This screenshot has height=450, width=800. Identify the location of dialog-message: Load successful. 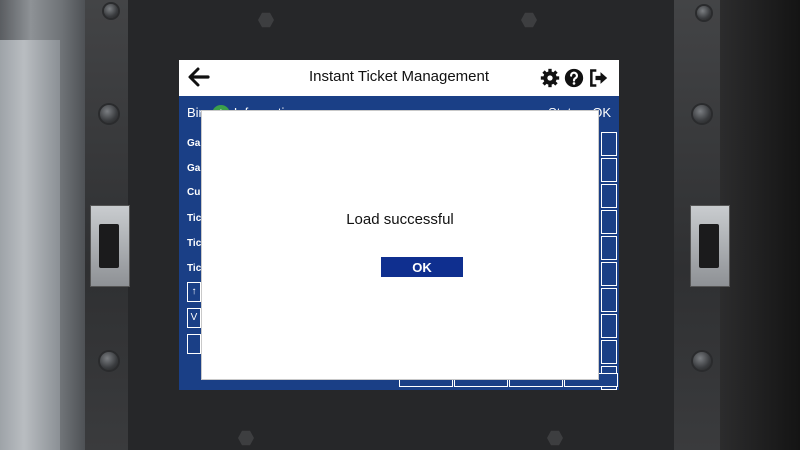
(400, 219).